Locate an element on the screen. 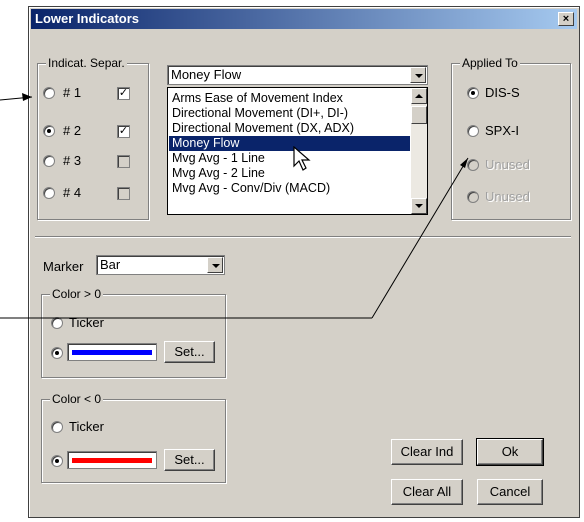 The image size is (584, 522). indicator-list-item: Money Flow is located at coordinates (289, 143).